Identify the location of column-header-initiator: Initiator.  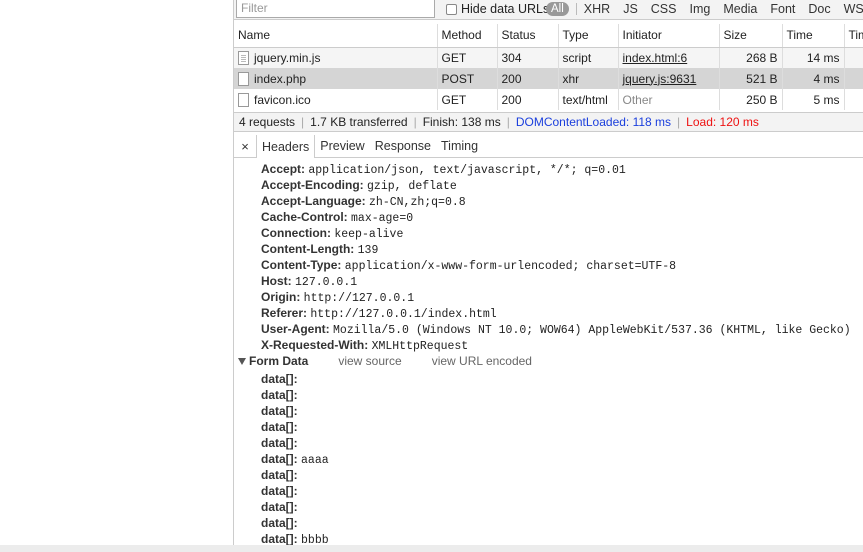
(669, 36).